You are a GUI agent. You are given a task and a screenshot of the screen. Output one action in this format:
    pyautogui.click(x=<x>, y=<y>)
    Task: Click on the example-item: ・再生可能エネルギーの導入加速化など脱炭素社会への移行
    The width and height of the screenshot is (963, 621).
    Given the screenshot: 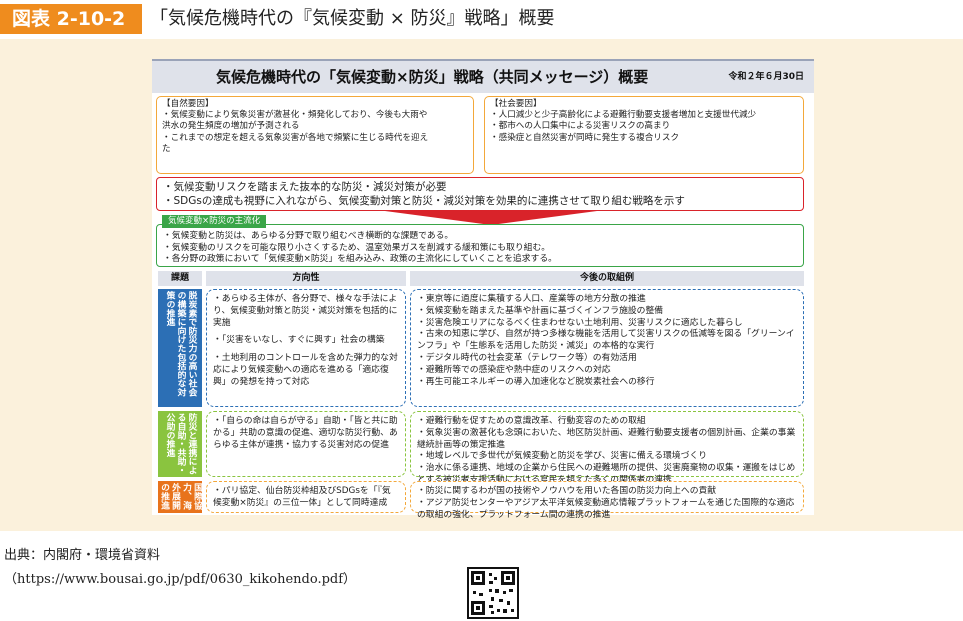 What is the action you would take?
    pyautogui.click(x=536, y=381)
    